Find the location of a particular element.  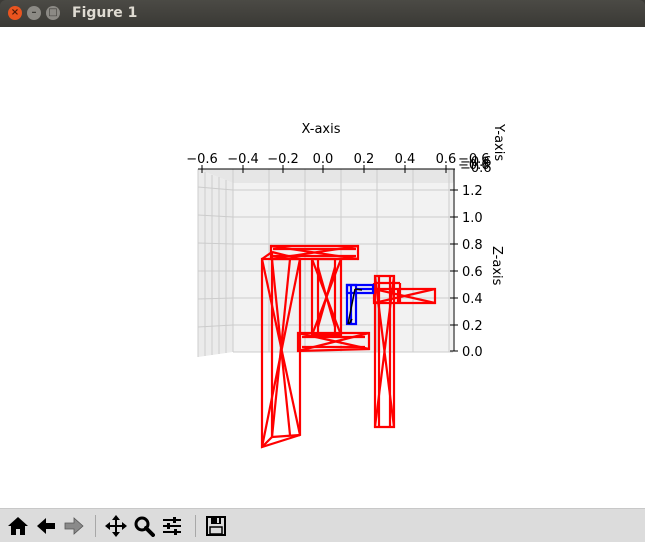

z-tick-labels: 0.0 0.2 0.4 0.6 0.8 1.0 1.2 is located at coordinates (472, 272).